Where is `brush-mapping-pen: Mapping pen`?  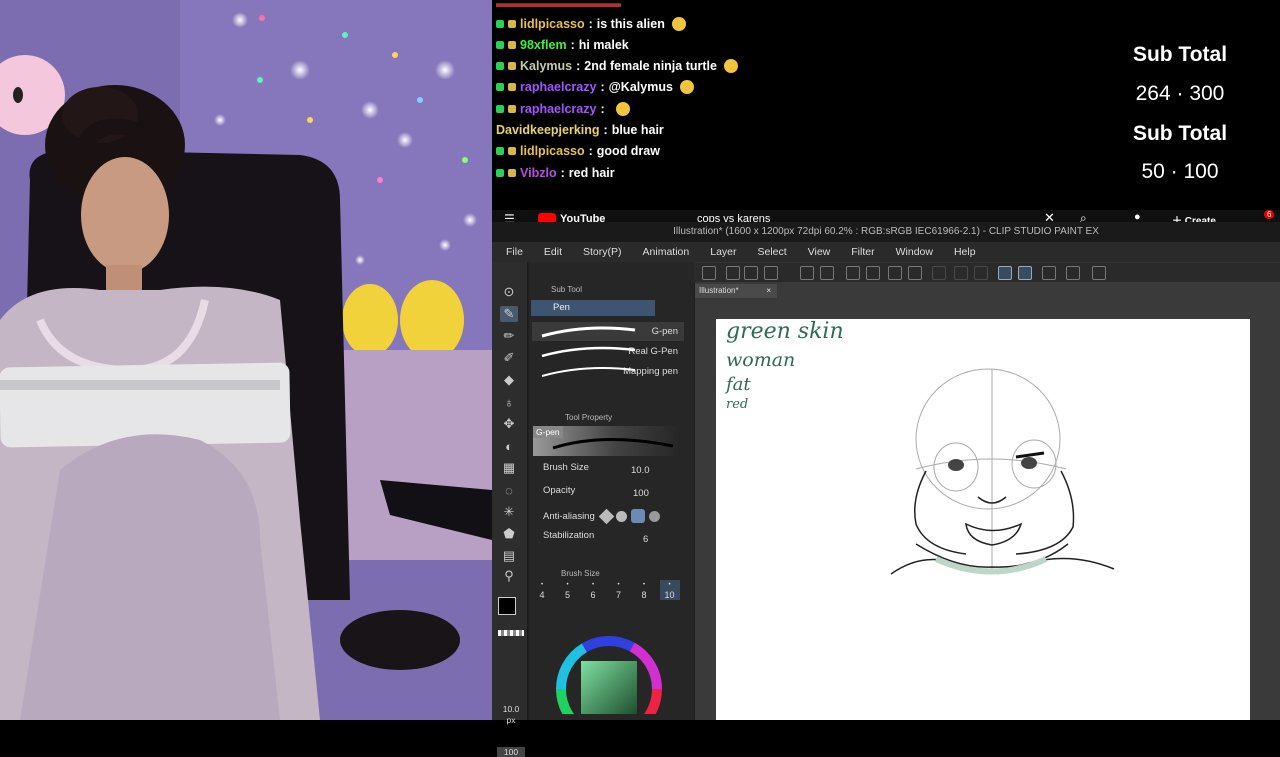 brush-mapping-pen: Mapping pen is located at coordinates (608, 371).